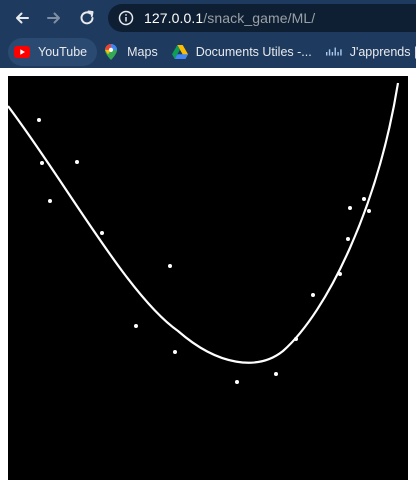  I want to click on reload-button, so click(87, 18).